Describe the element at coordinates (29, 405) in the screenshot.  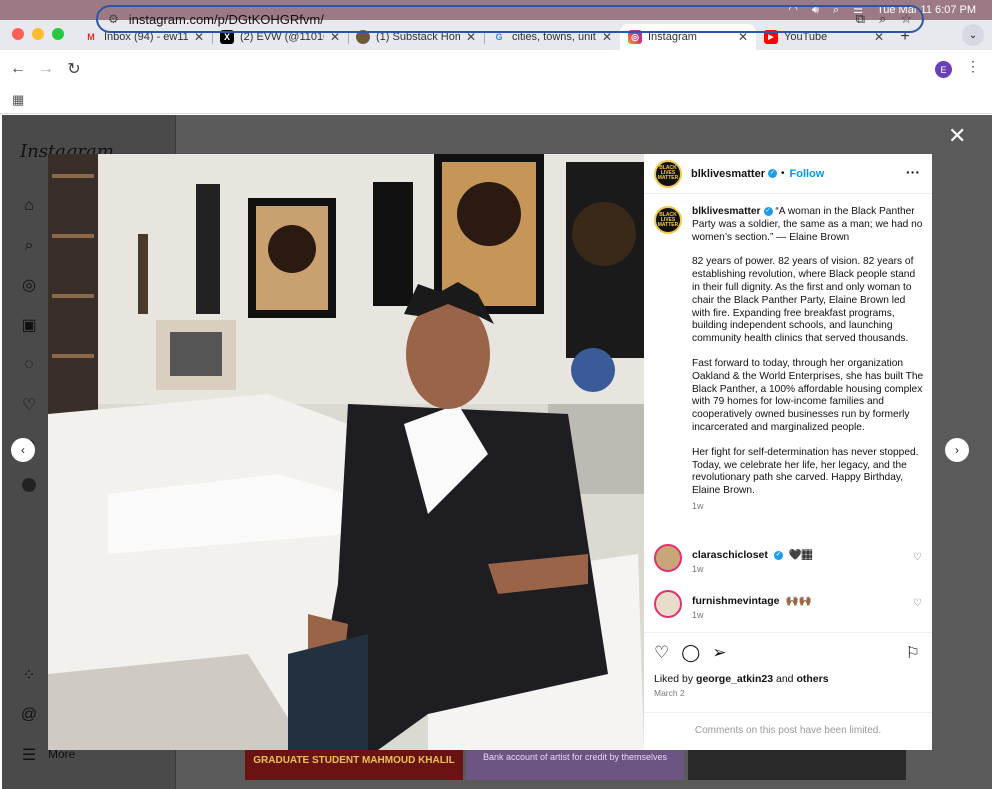
I see `notifications-heart-icon: ♡` at that location.